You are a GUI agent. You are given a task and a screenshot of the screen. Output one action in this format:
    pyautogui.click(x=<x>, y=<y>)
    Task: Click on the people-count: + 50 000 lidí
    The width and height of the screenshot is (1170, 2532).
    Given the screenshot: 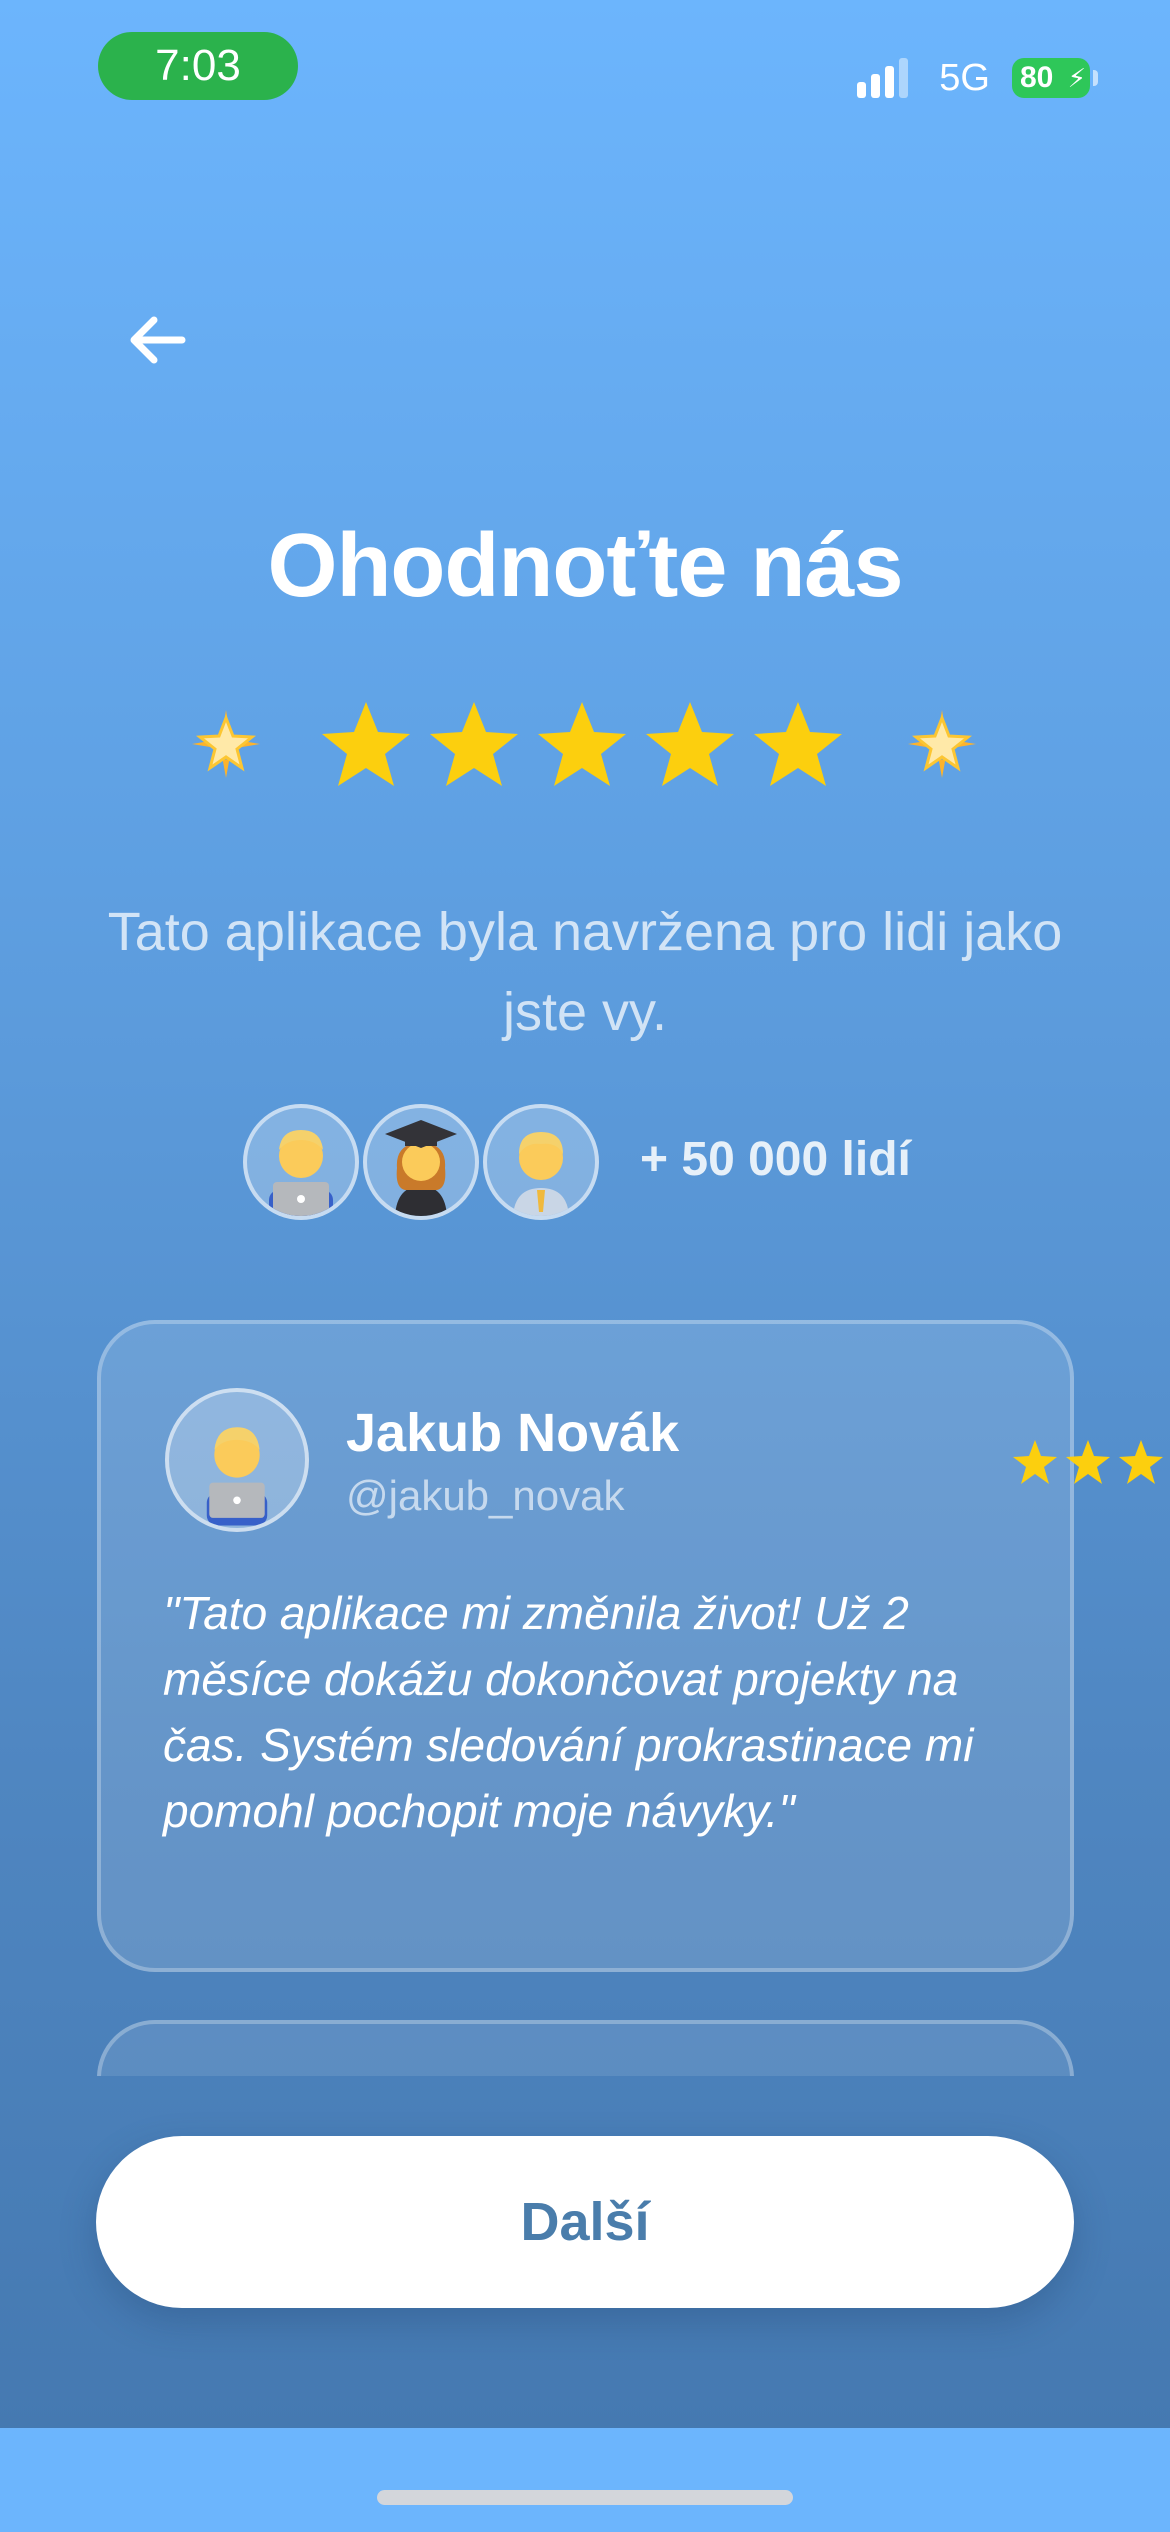 What is the action you would take?
    pyautogui.click(x=775, y=1159)
    